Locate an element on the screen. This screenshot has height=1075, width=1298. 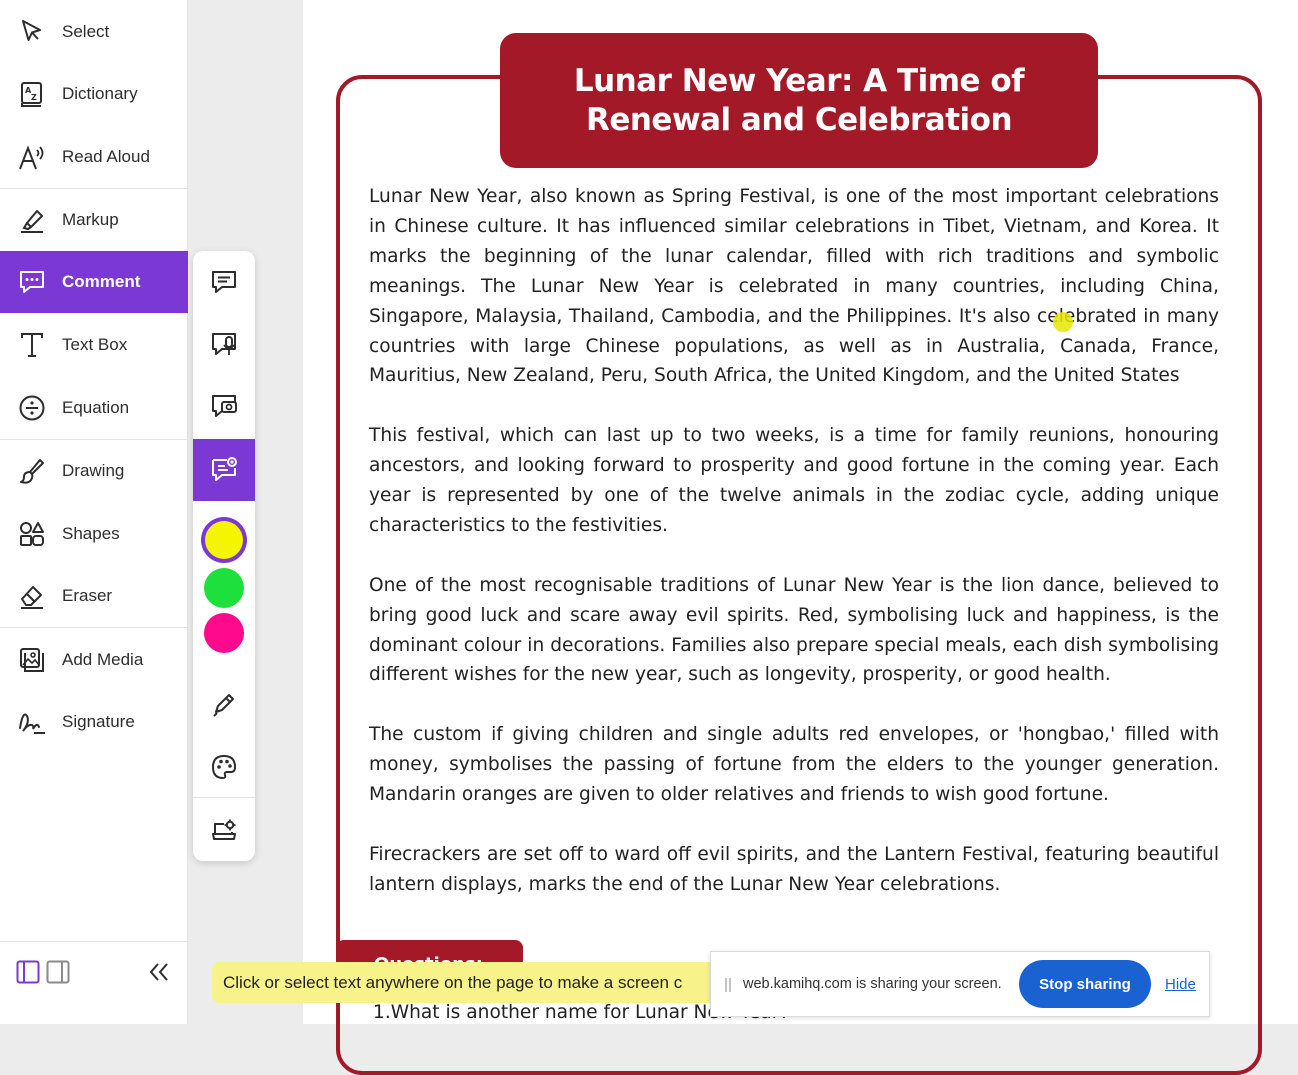
sidebar-item-eraser: Eraser is located at coordinates (94, 596).